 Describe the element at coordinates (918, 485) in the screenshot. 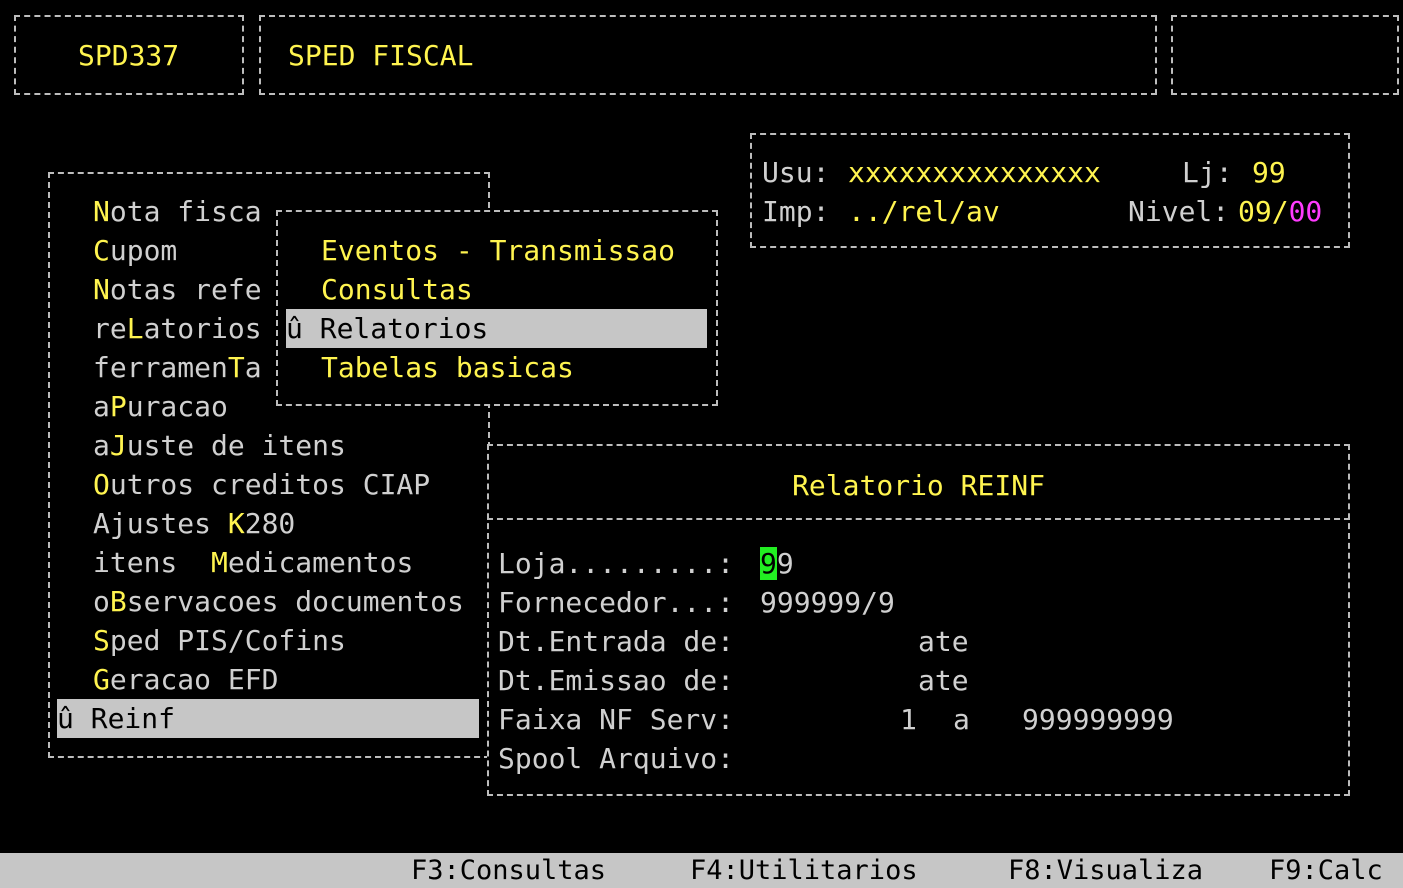

I see `report-dialog-title: Relatorio REINF` at that location.